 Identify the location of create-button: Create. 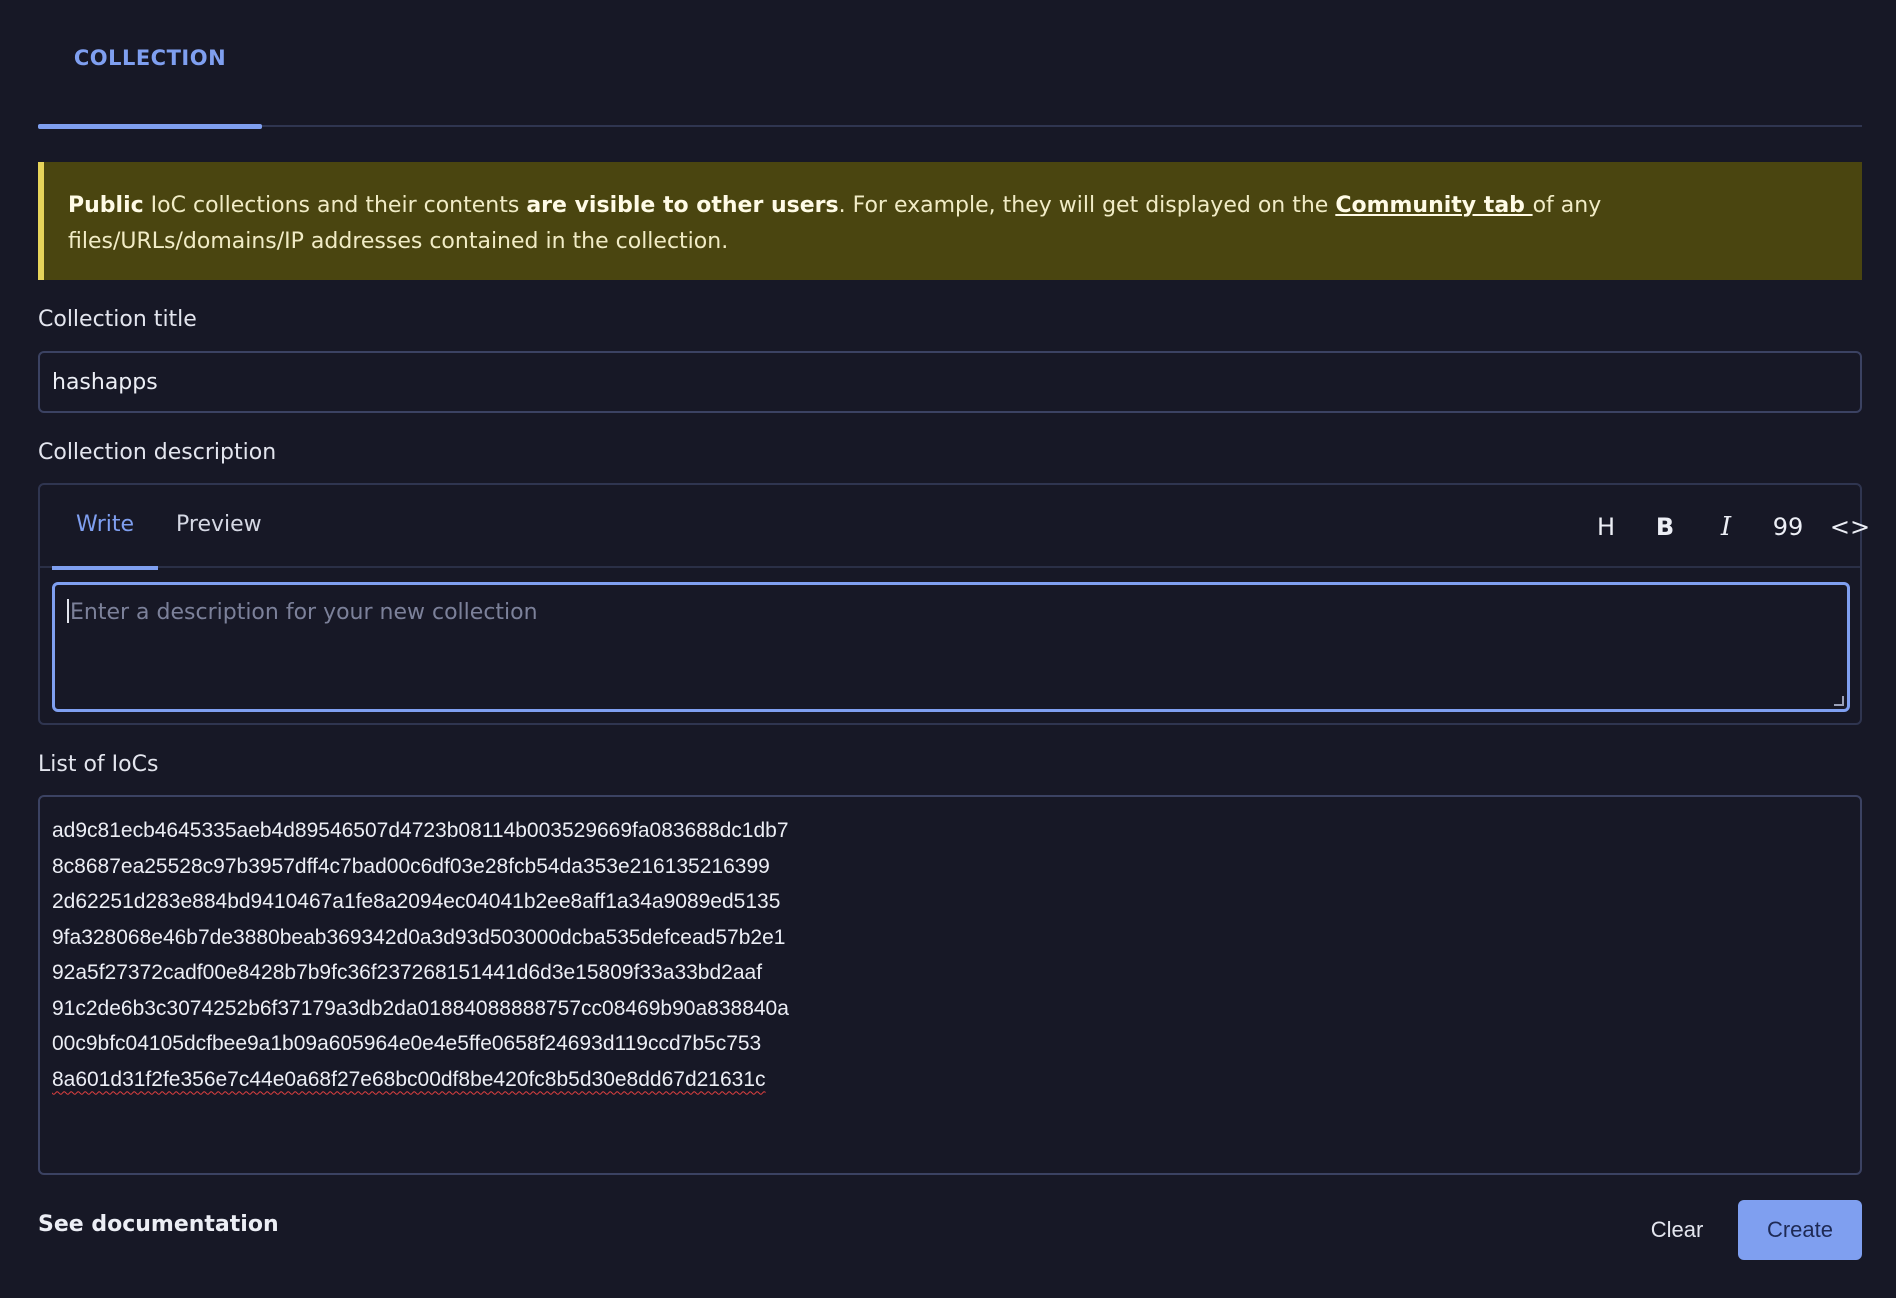
(1800, 1230).